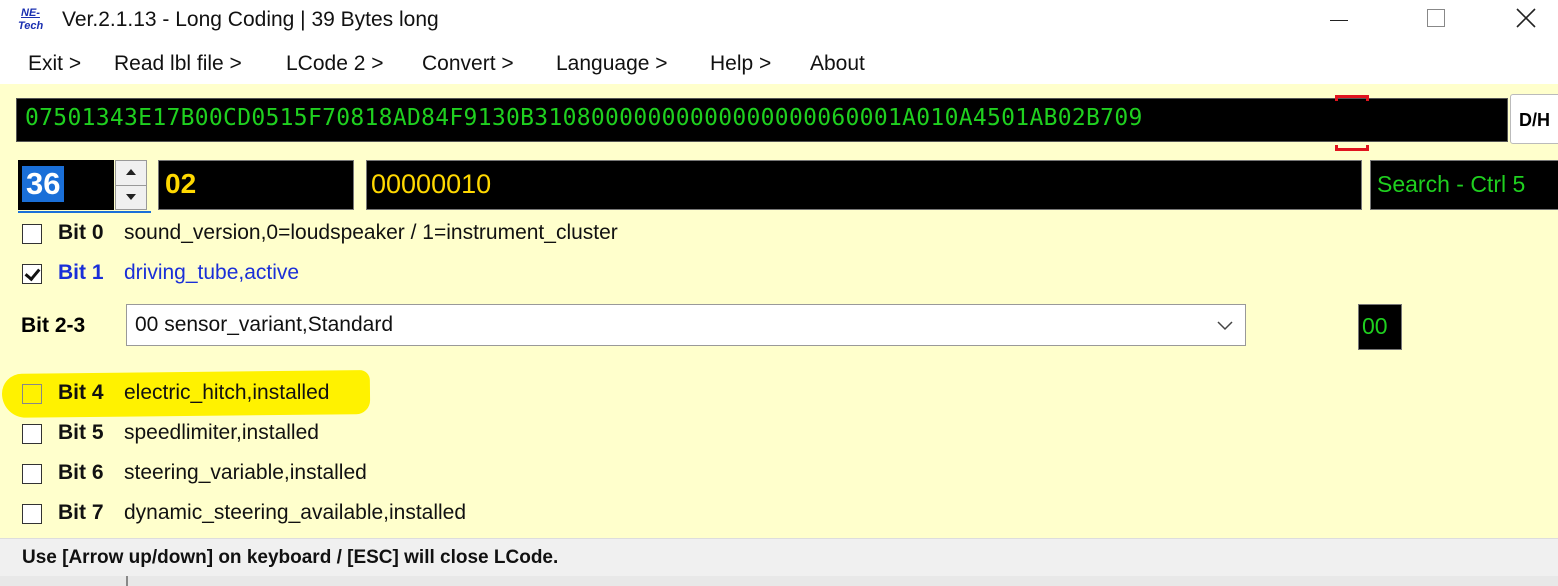 The image size is (1558, 586). What do you see at coordinates (468, 64) in the screenshot?
I see `menu-convert: Convert >` at bounding box center [468, 64].